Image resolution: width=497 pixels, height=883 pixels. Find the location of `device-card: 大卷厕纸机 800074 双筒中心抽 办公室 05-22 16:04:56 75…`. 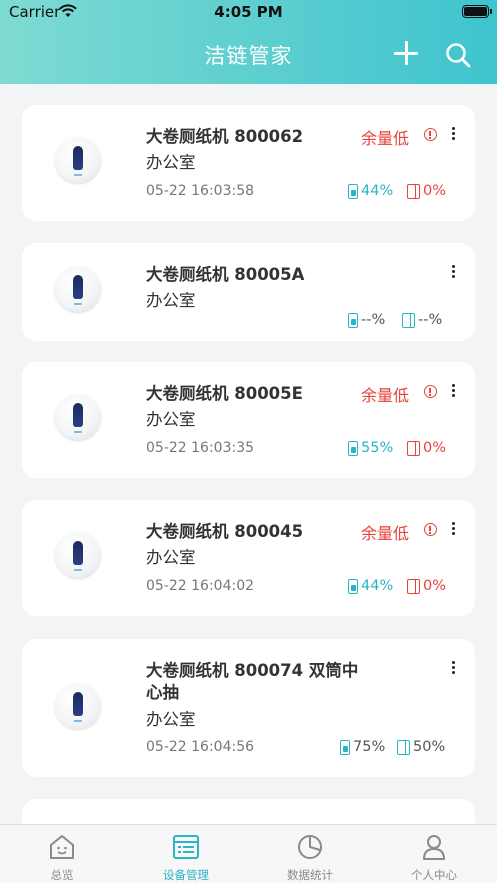

device-card: 大卷厕纸机 800074 双筒中心抽 办公室 05-22 16:04:56 75… is located at coordinates (248, 708).